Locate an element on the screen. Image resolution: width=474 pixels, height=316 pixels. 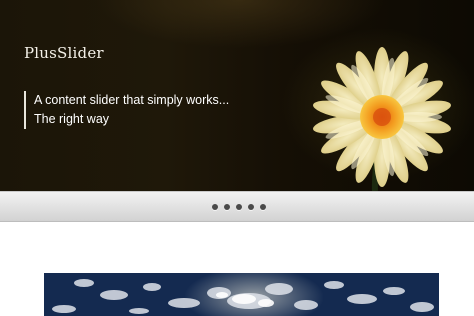
caption-line-2: The right way is located at coordinates (72, 119).